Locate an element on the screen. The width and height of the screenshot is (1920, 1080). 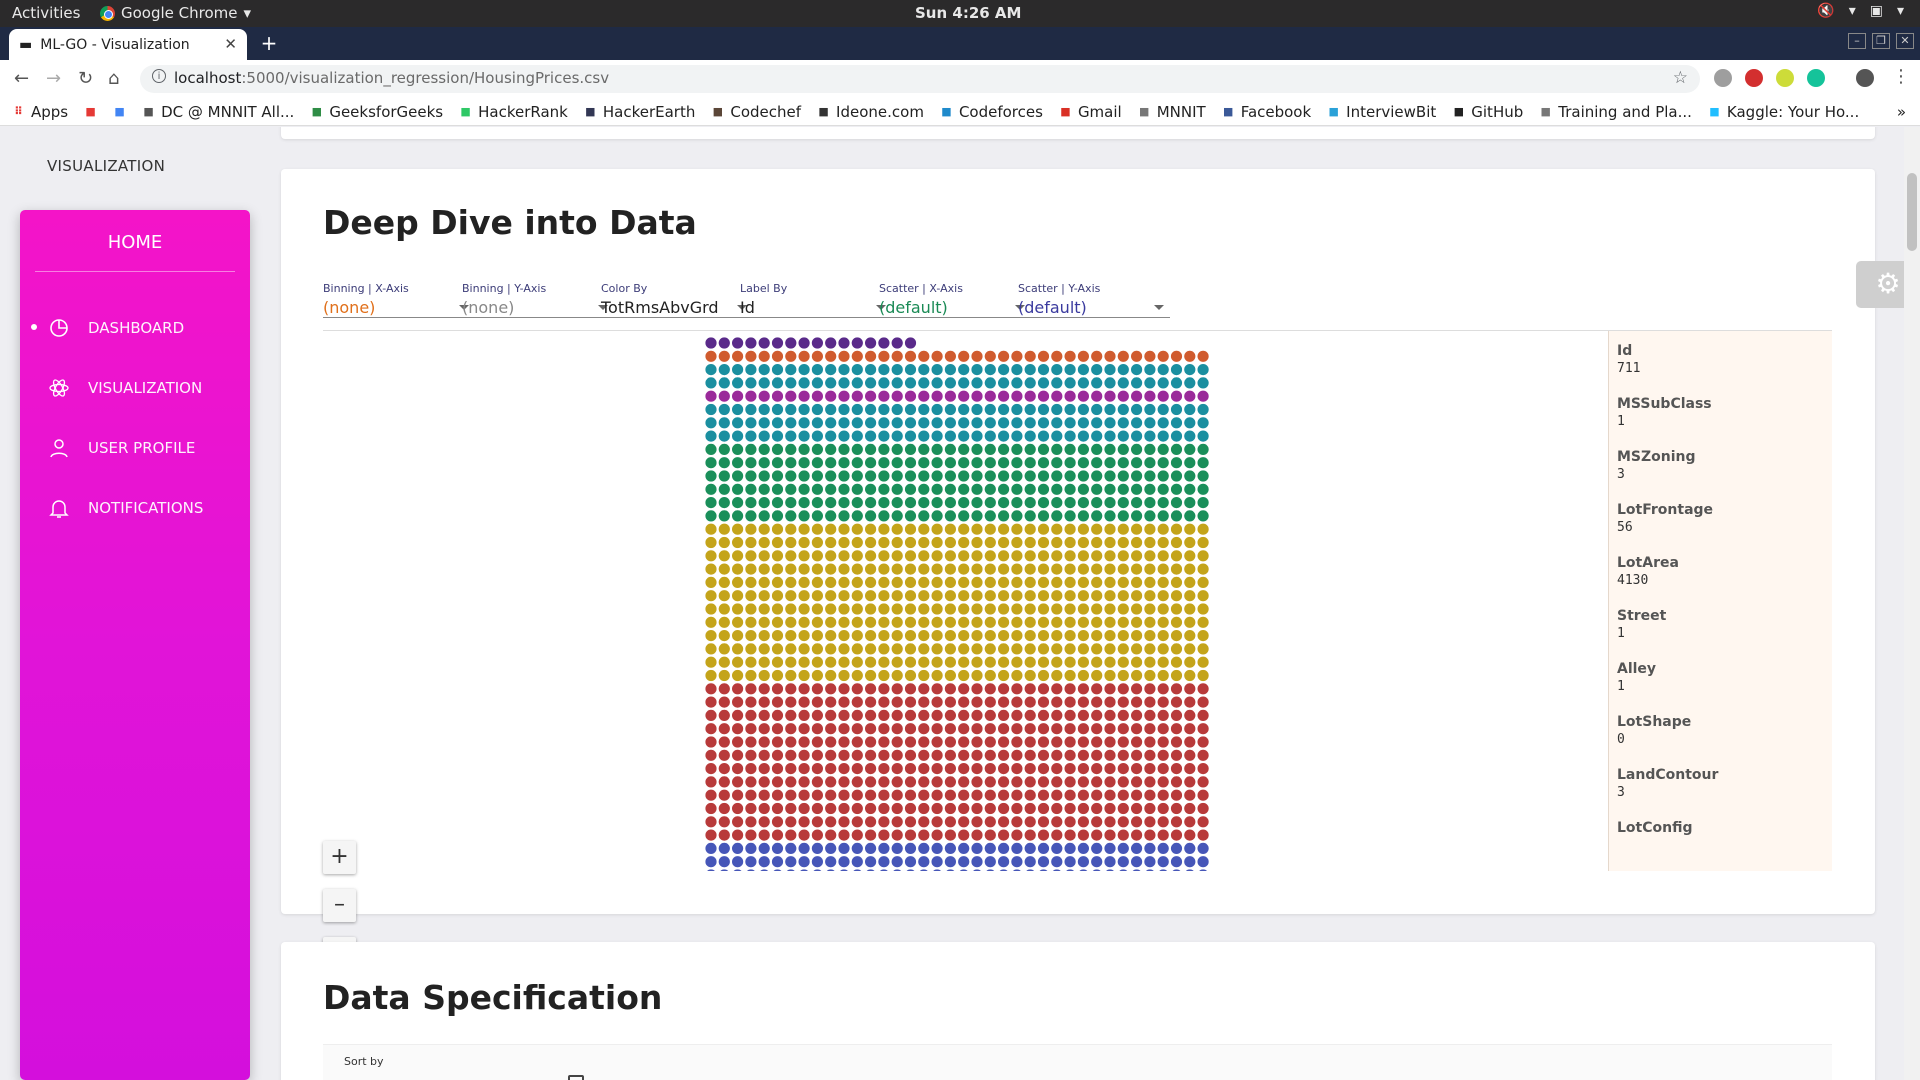
system-tray: 🔇 ▾ ▣ ▾ is located at coordinates (1860, 11).